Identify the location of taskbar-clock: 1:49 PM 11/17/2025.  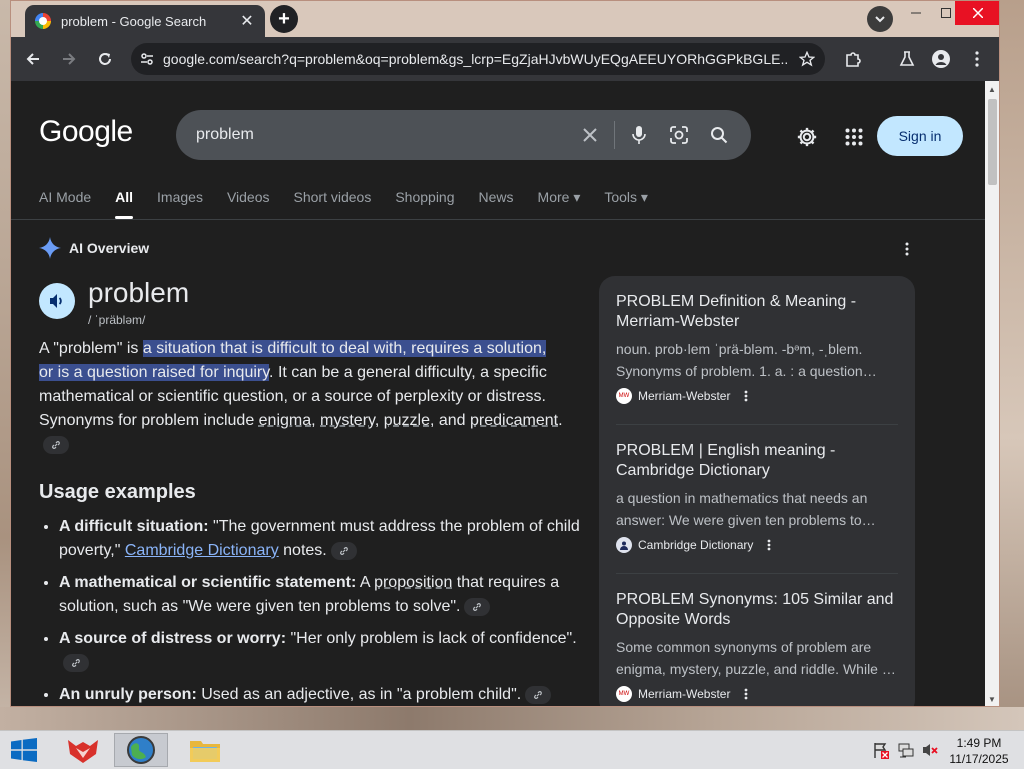
(979, 751).